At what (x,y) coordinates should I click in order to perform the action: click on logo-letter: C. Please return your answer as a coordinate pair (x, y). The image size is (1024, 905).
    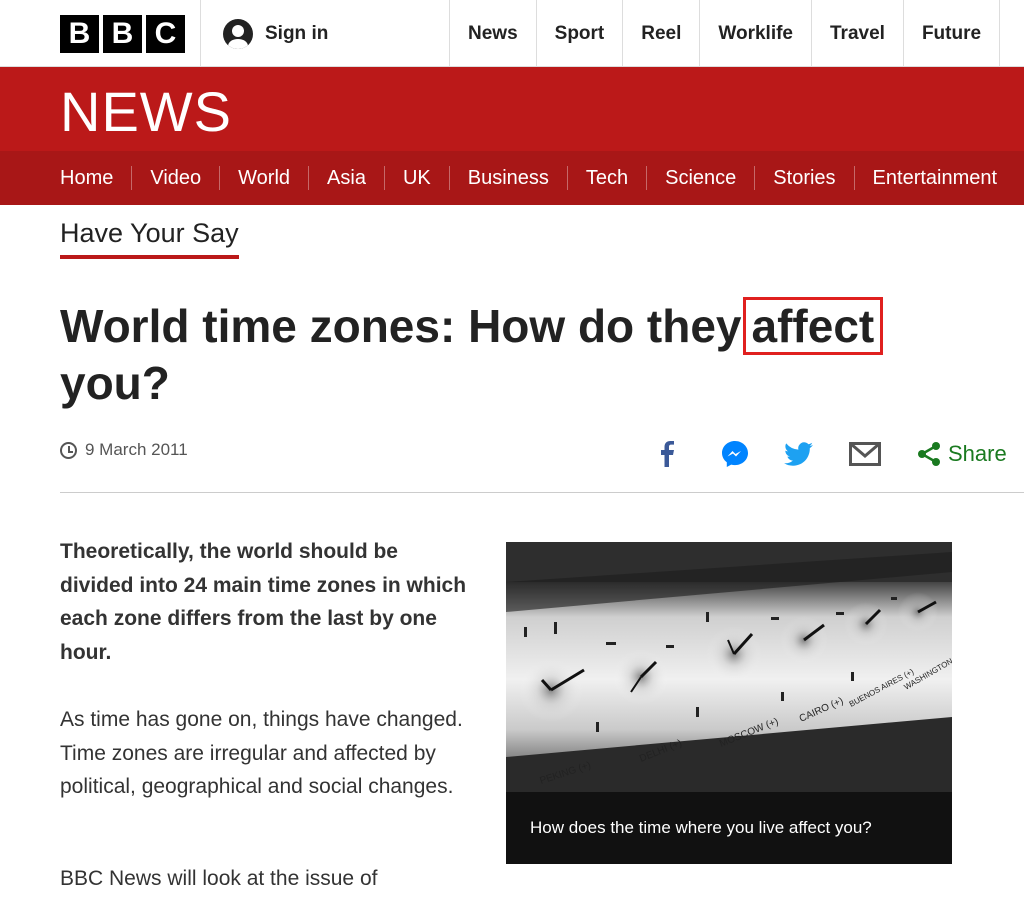
    Looking at the image, I should click on (165, 34).